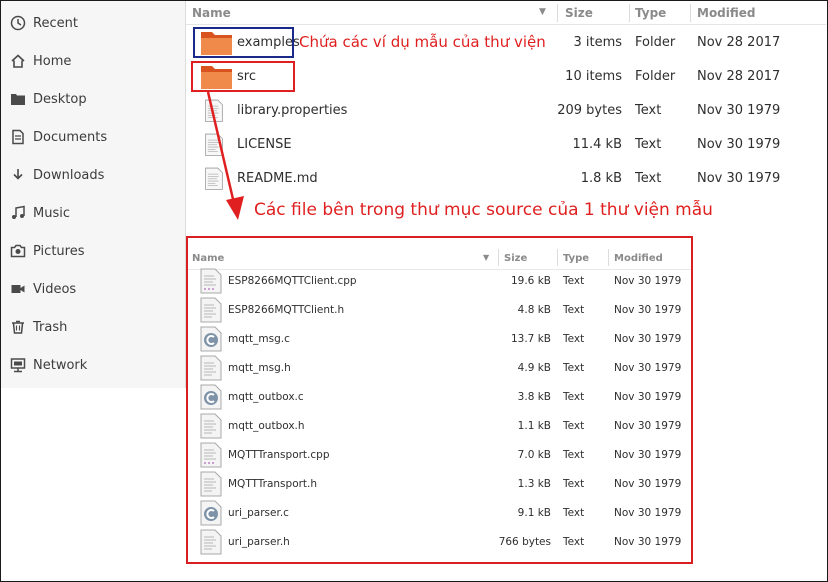  What do you see at coordinates (18, 61) in the screenshot?
I see `home-icon` at bounding box center [18, 61].